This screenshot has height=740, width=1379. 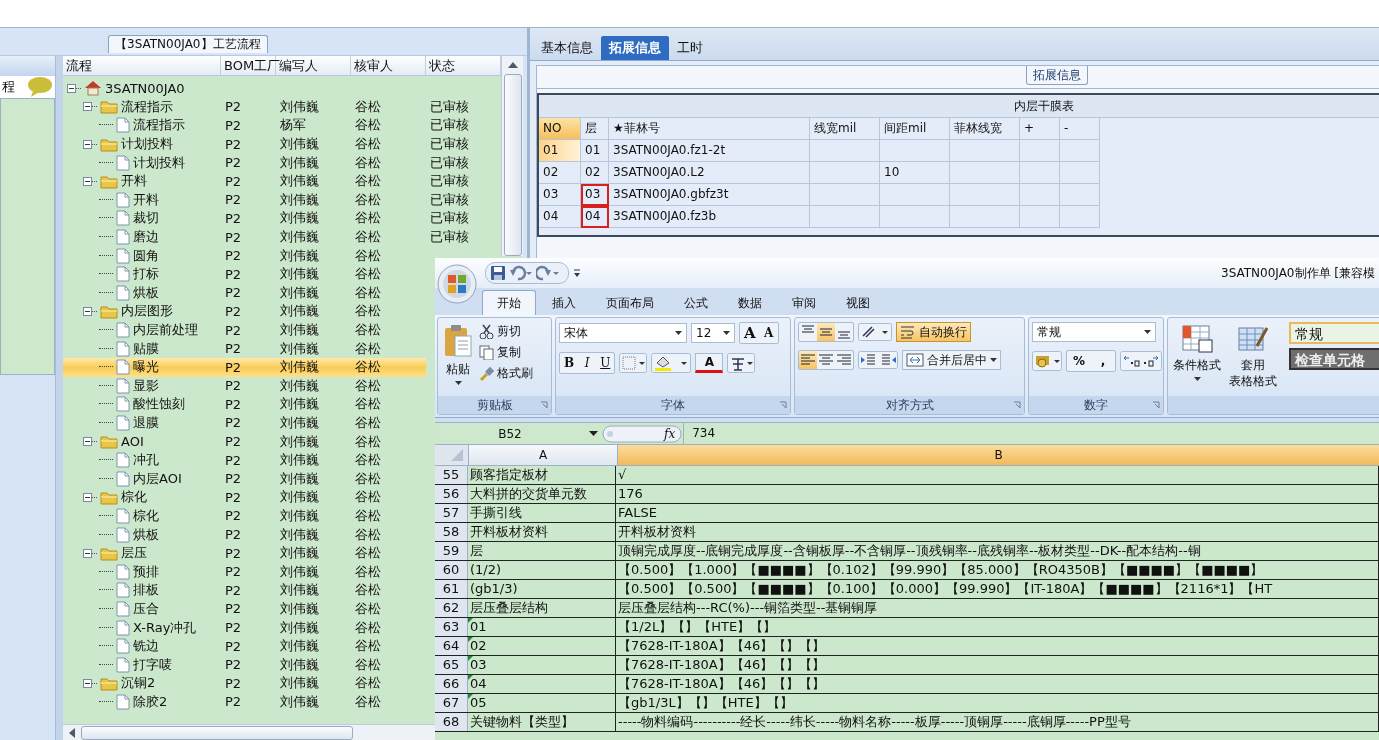 What do you see at coordinates (244, 423) in the screenshot?
I see `tree-row: 退膜 P2 刘伟巍 谷松` at bounding box center [244, 423].